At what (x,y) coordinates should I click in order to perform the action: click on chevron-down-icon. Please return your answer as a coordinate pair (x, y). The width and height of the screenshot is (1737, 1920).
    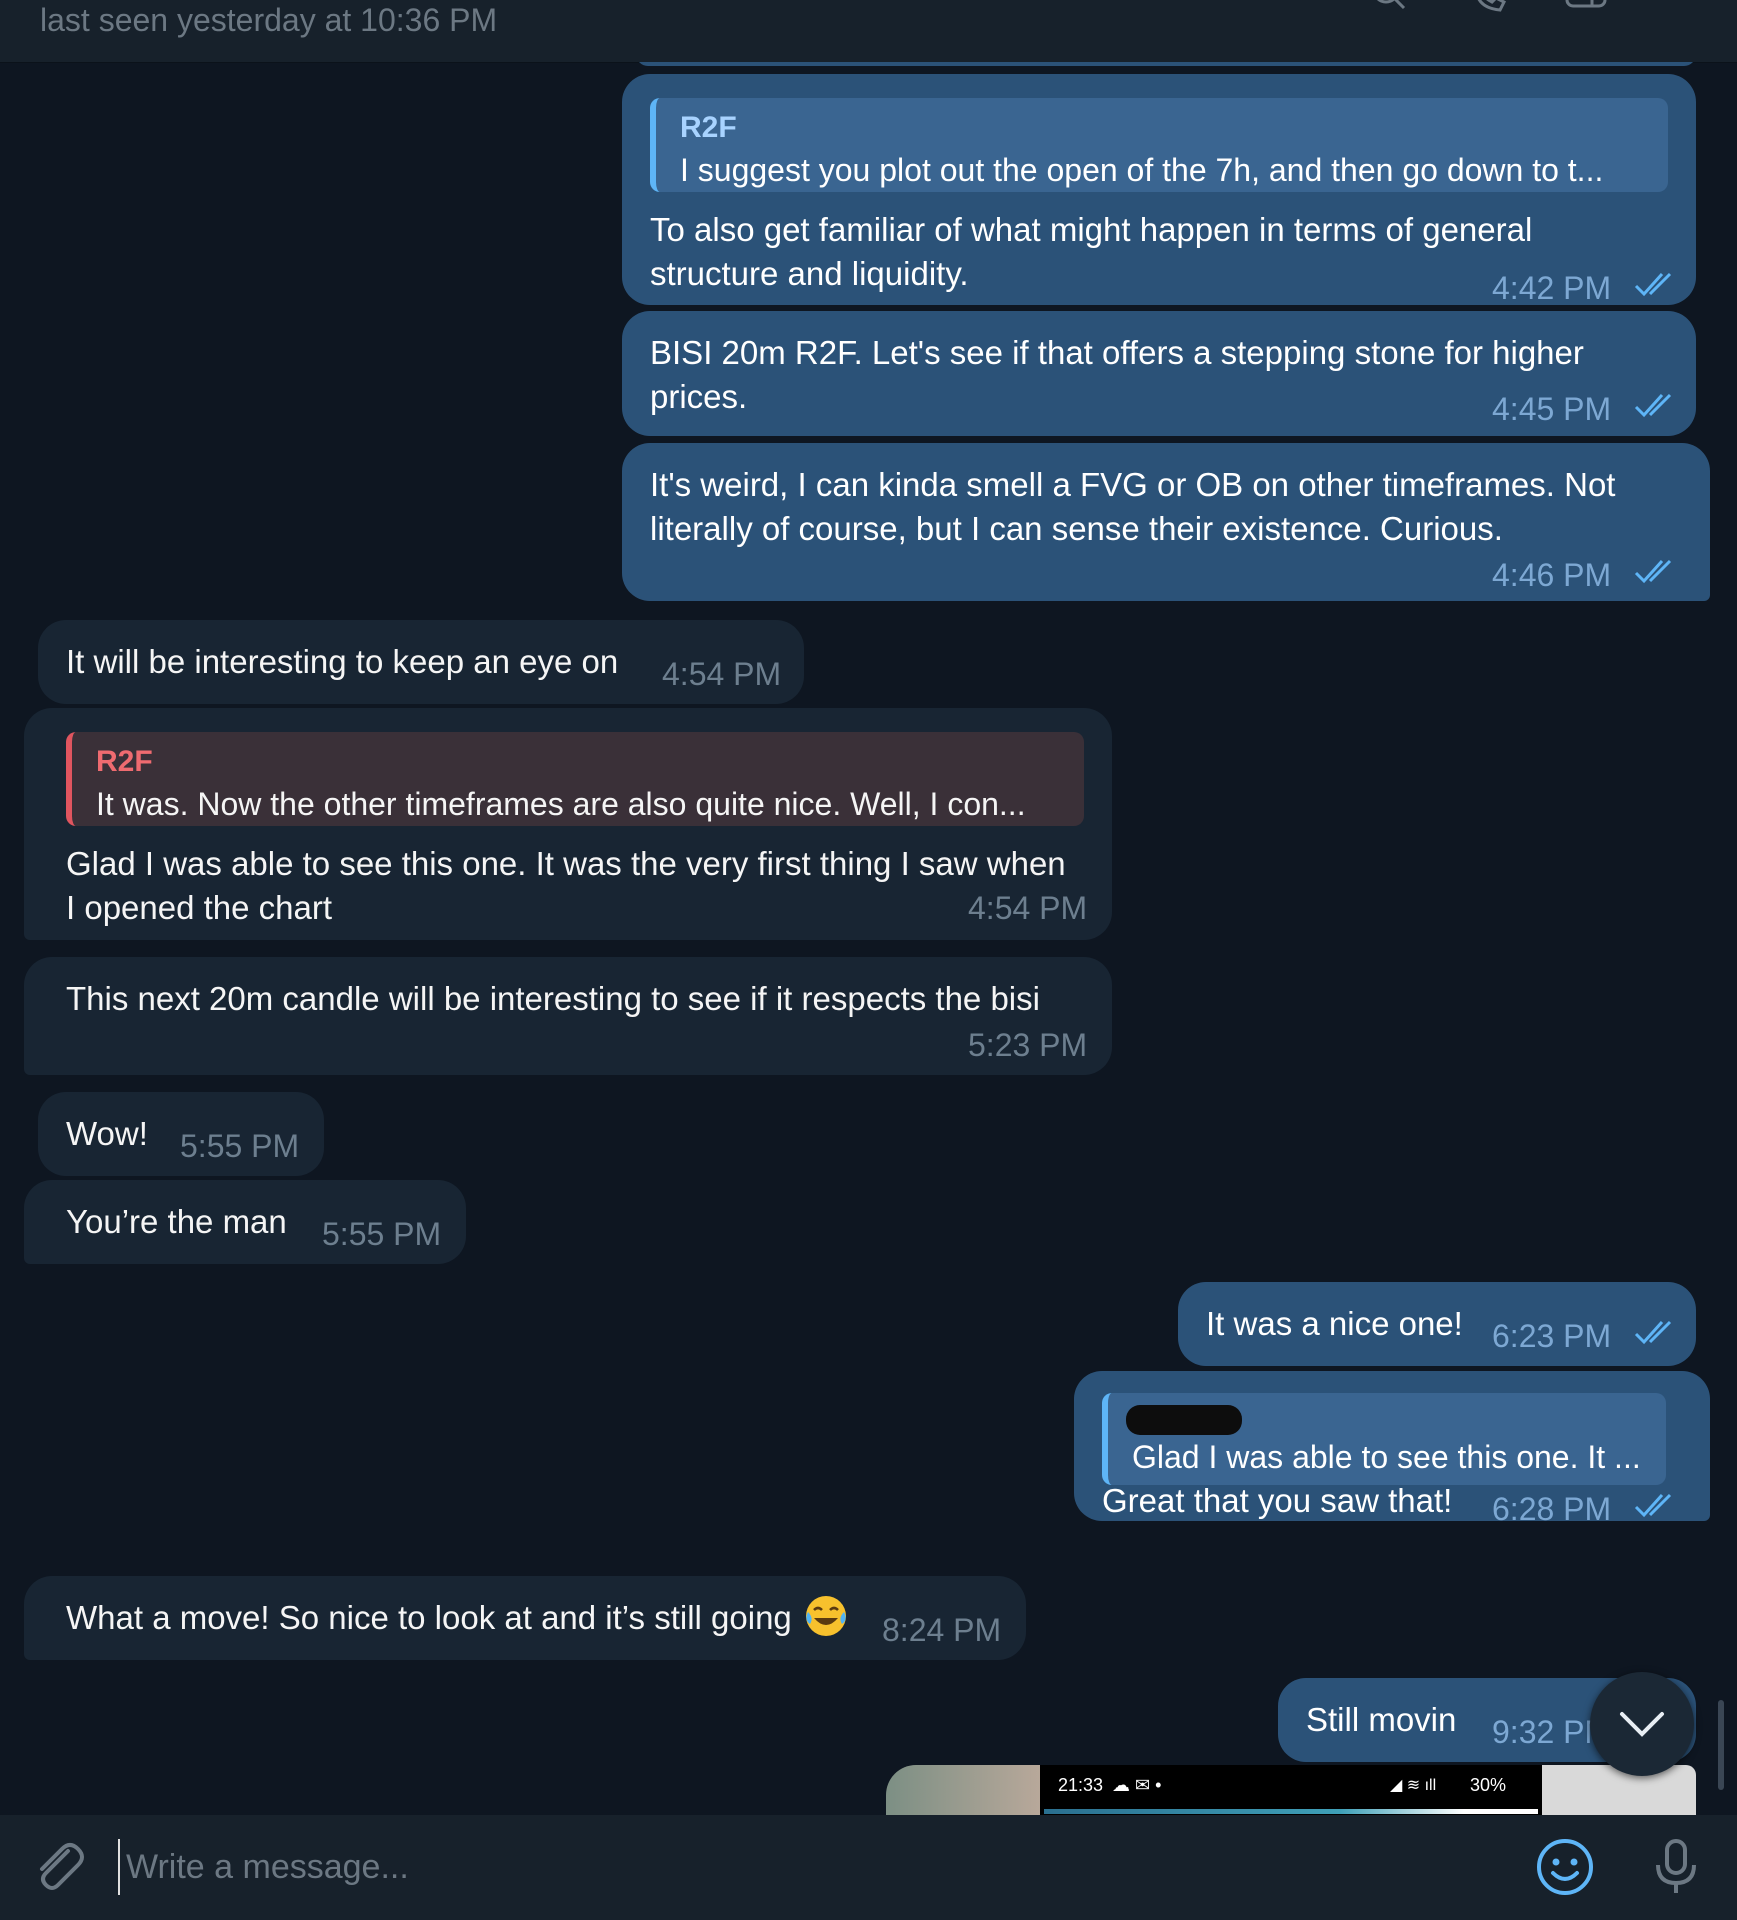
    Looking at the image, I should click on (1642, 1724).